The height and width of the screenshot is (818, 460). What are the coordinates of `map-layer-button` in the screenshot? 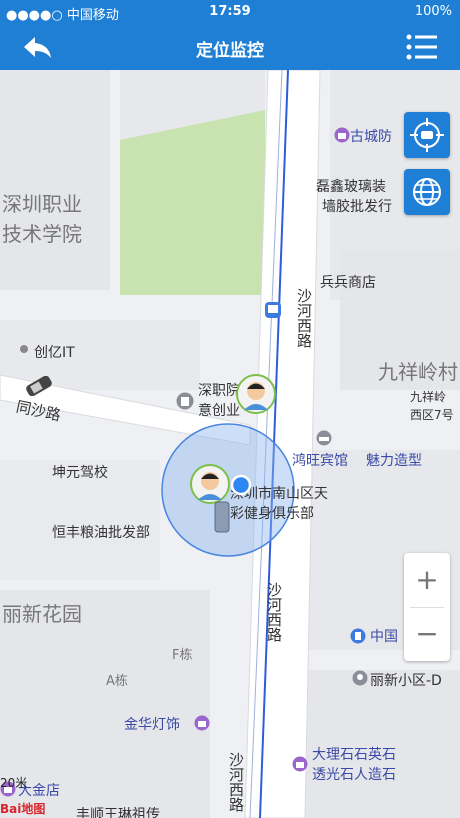 It's located at (427, 192).